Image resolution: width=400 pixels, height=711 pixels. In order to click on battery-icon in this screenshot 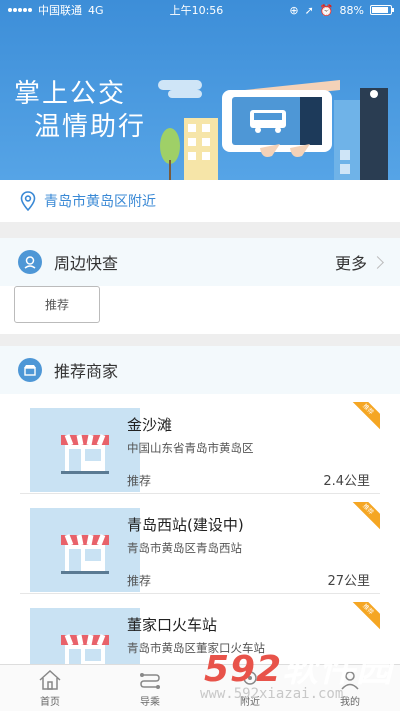, I will do `click(381, 10)`.